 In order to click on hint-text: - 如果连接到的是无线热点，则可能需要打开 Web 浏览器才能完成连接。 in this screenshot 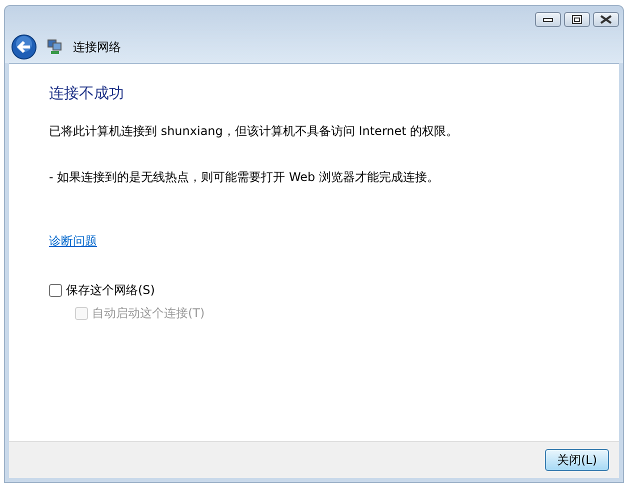, I will do `click(244, 177)`.